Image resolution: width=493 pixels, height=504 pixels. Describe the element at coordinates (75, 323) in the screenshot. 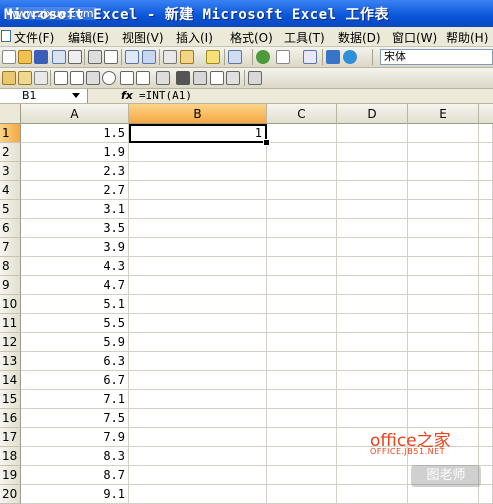

I see `cell-a11: 5.5` at that location.